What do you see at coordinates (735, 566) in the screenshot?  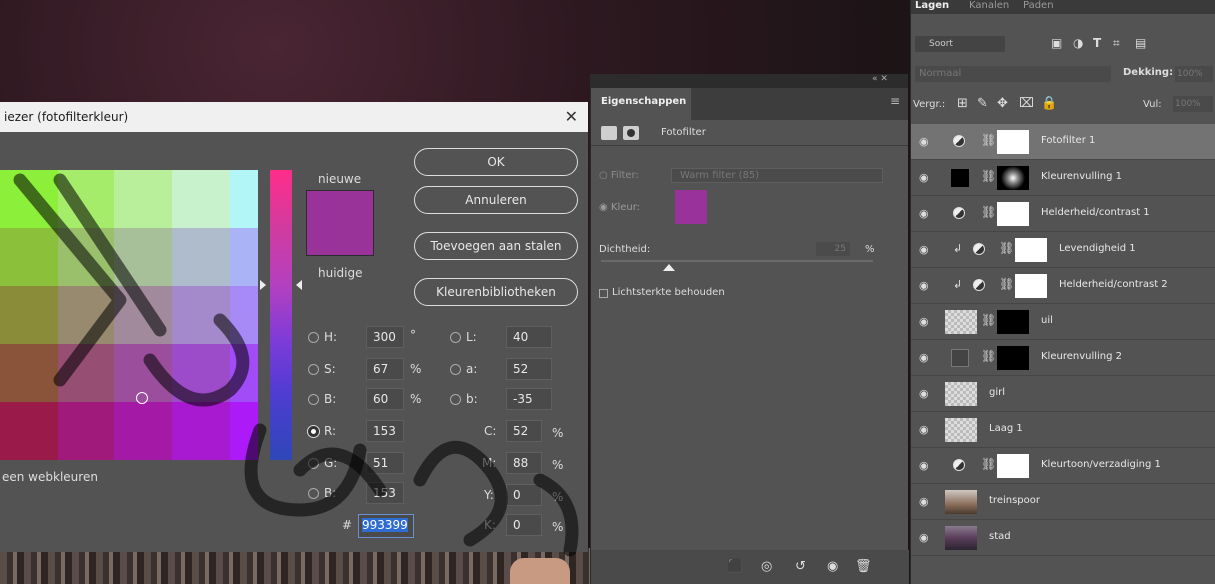 I see `clip-to-layer-icon: ⬛` at bounding box center [735, 566].